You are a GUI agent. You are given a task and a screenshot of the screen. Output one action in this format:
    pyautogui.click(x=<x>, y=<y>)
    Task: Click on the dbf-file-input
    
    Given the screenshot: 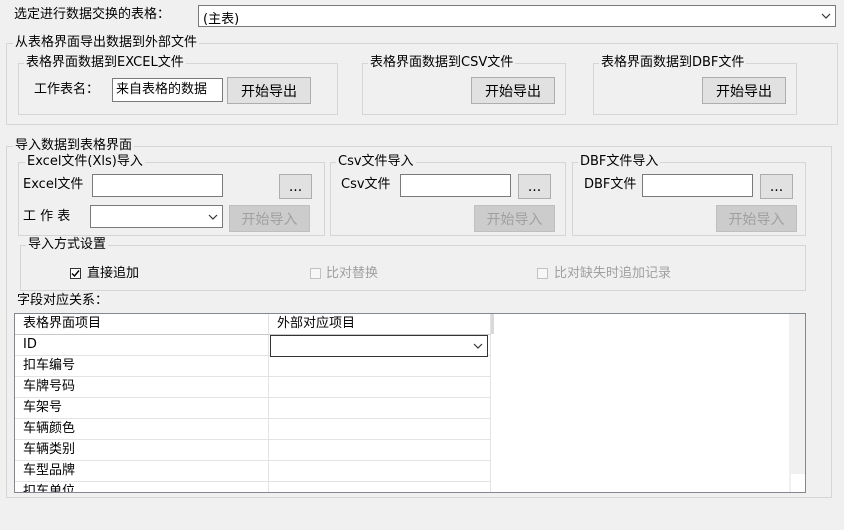 What is the action you would take?
    pyautogui.click(x=697, y=185)
    